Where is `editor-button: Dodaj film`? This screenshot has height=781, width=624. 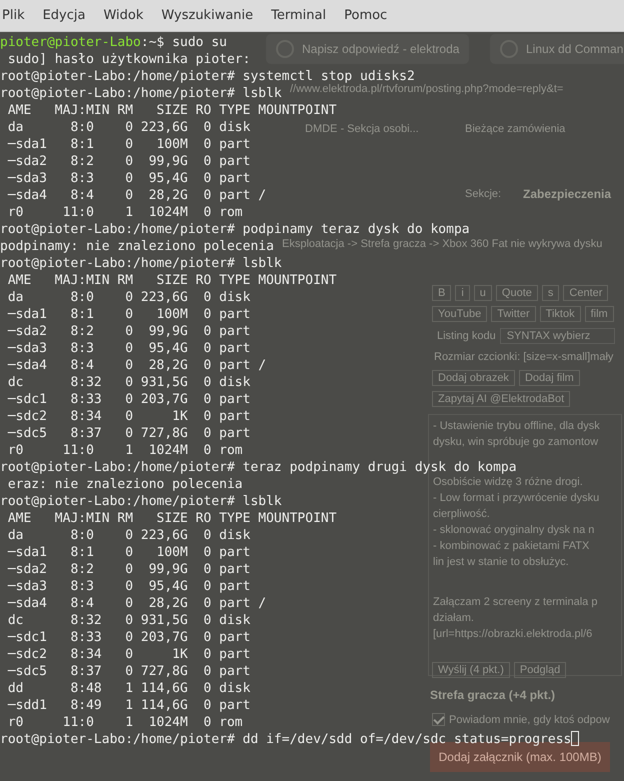
editor-button: Dodaj film is located at coordinates (549, 378).